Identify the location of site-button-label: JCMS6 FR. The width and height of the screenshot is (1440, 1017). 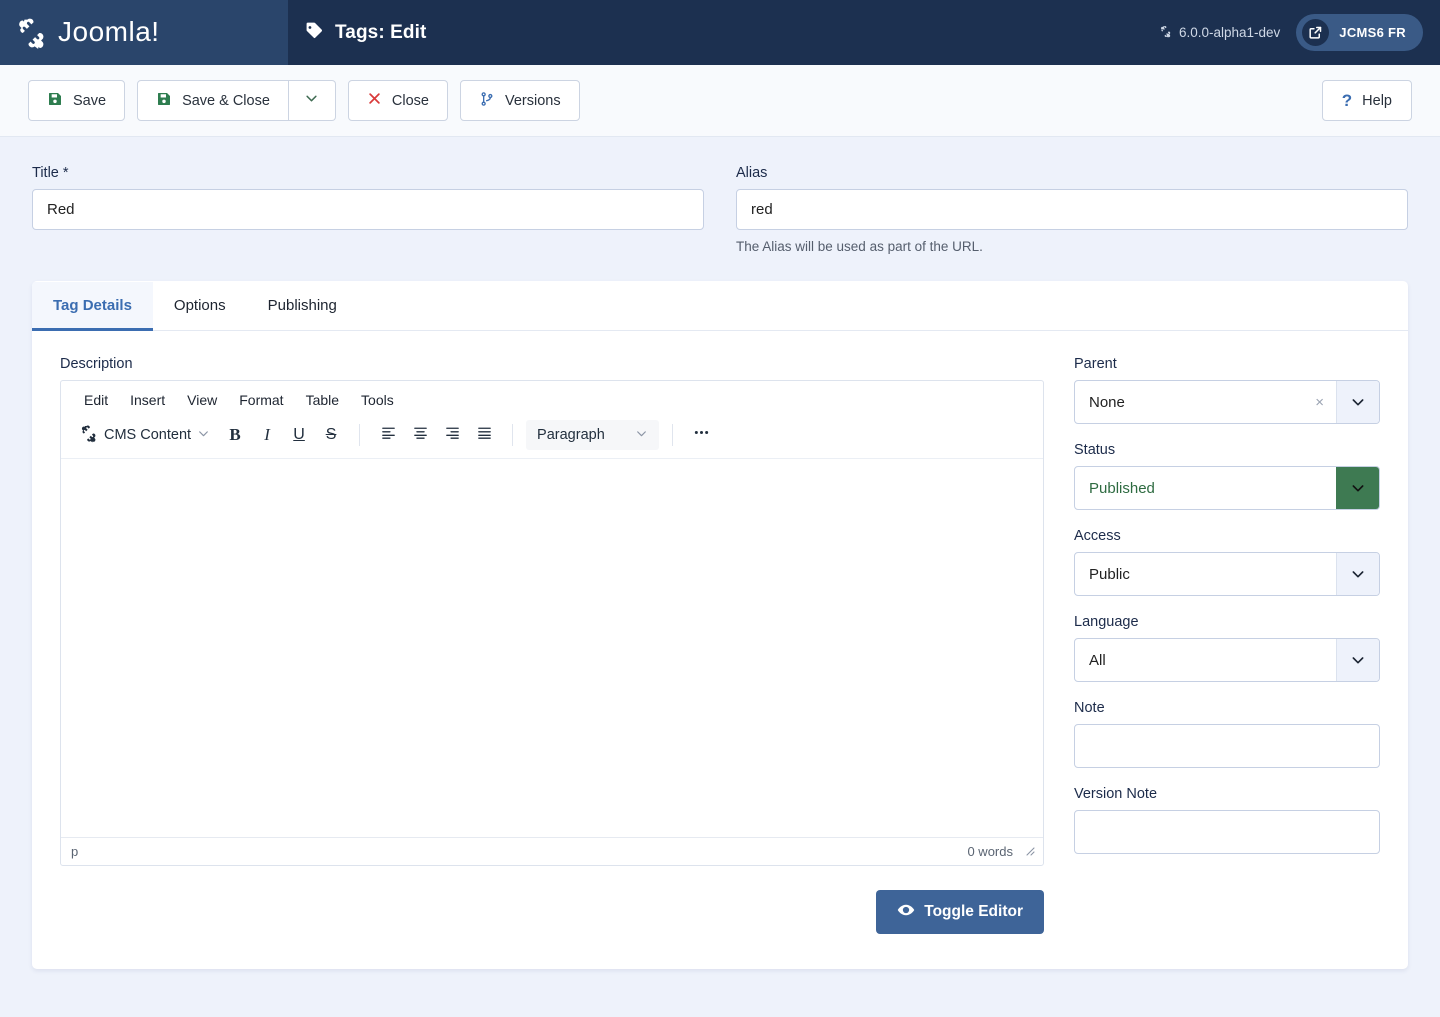
(1372, 32).